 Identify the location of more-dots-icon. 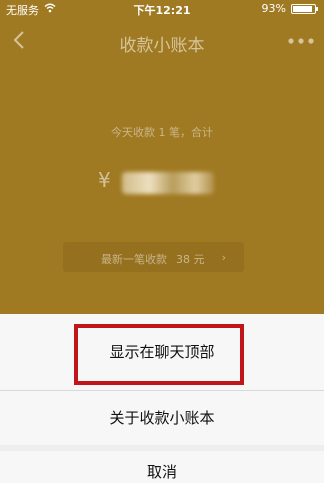
(301, 41).